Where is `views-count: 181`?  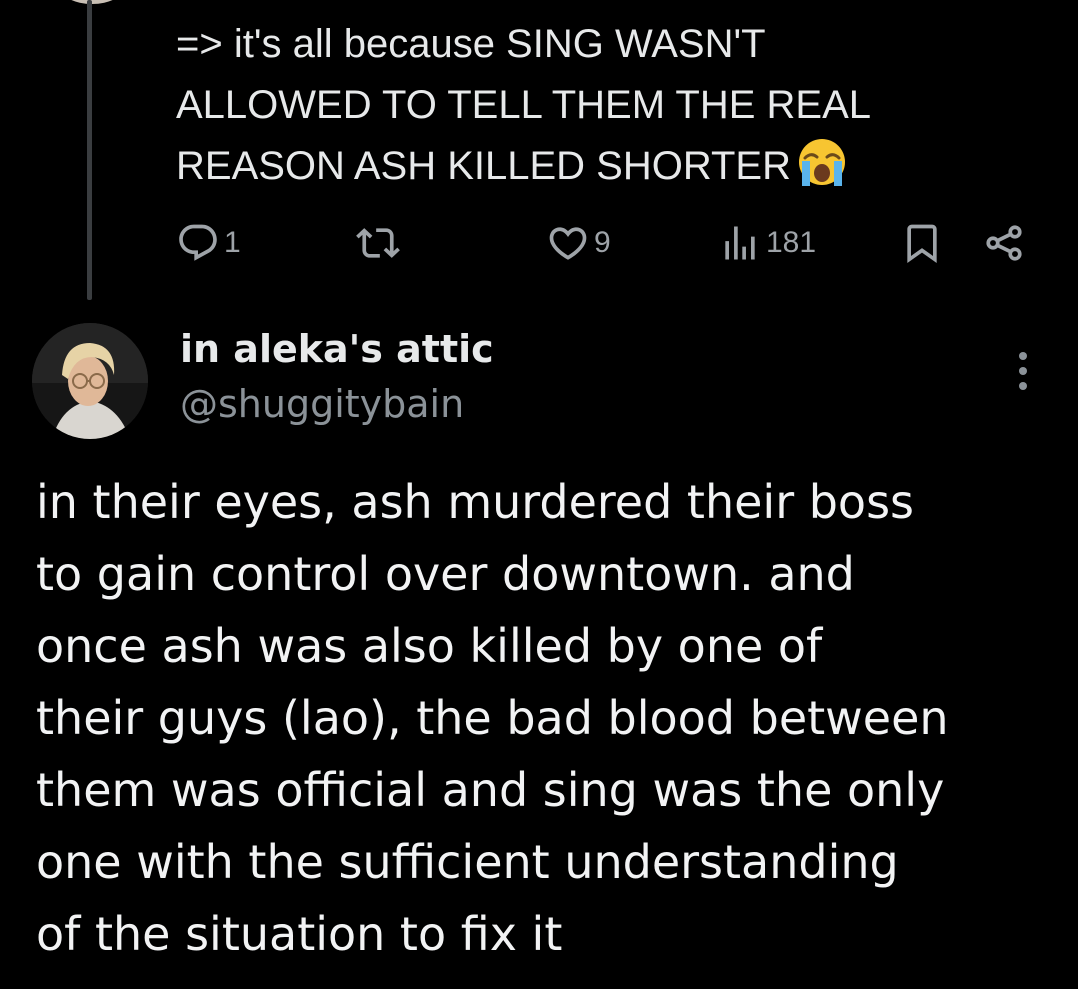 views-count: 181 is located at coordinates (791, 242).